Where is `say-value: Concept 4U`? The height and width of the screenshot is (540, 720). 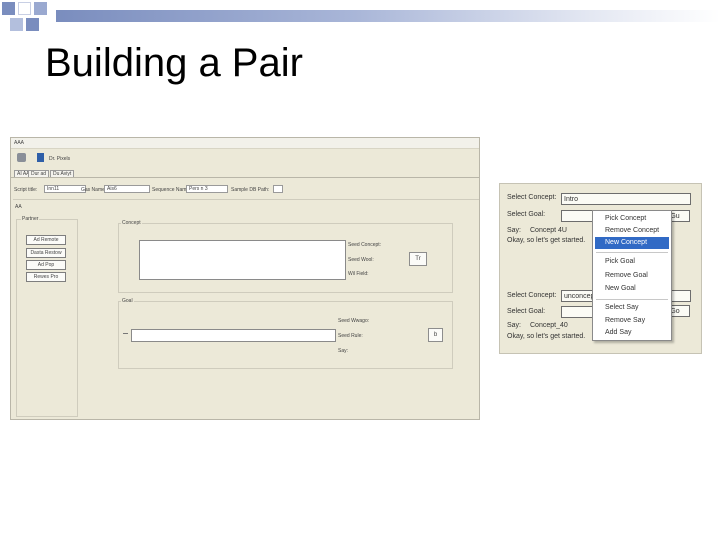
say-value: Concept 4U is located at coordinates (548, 230).